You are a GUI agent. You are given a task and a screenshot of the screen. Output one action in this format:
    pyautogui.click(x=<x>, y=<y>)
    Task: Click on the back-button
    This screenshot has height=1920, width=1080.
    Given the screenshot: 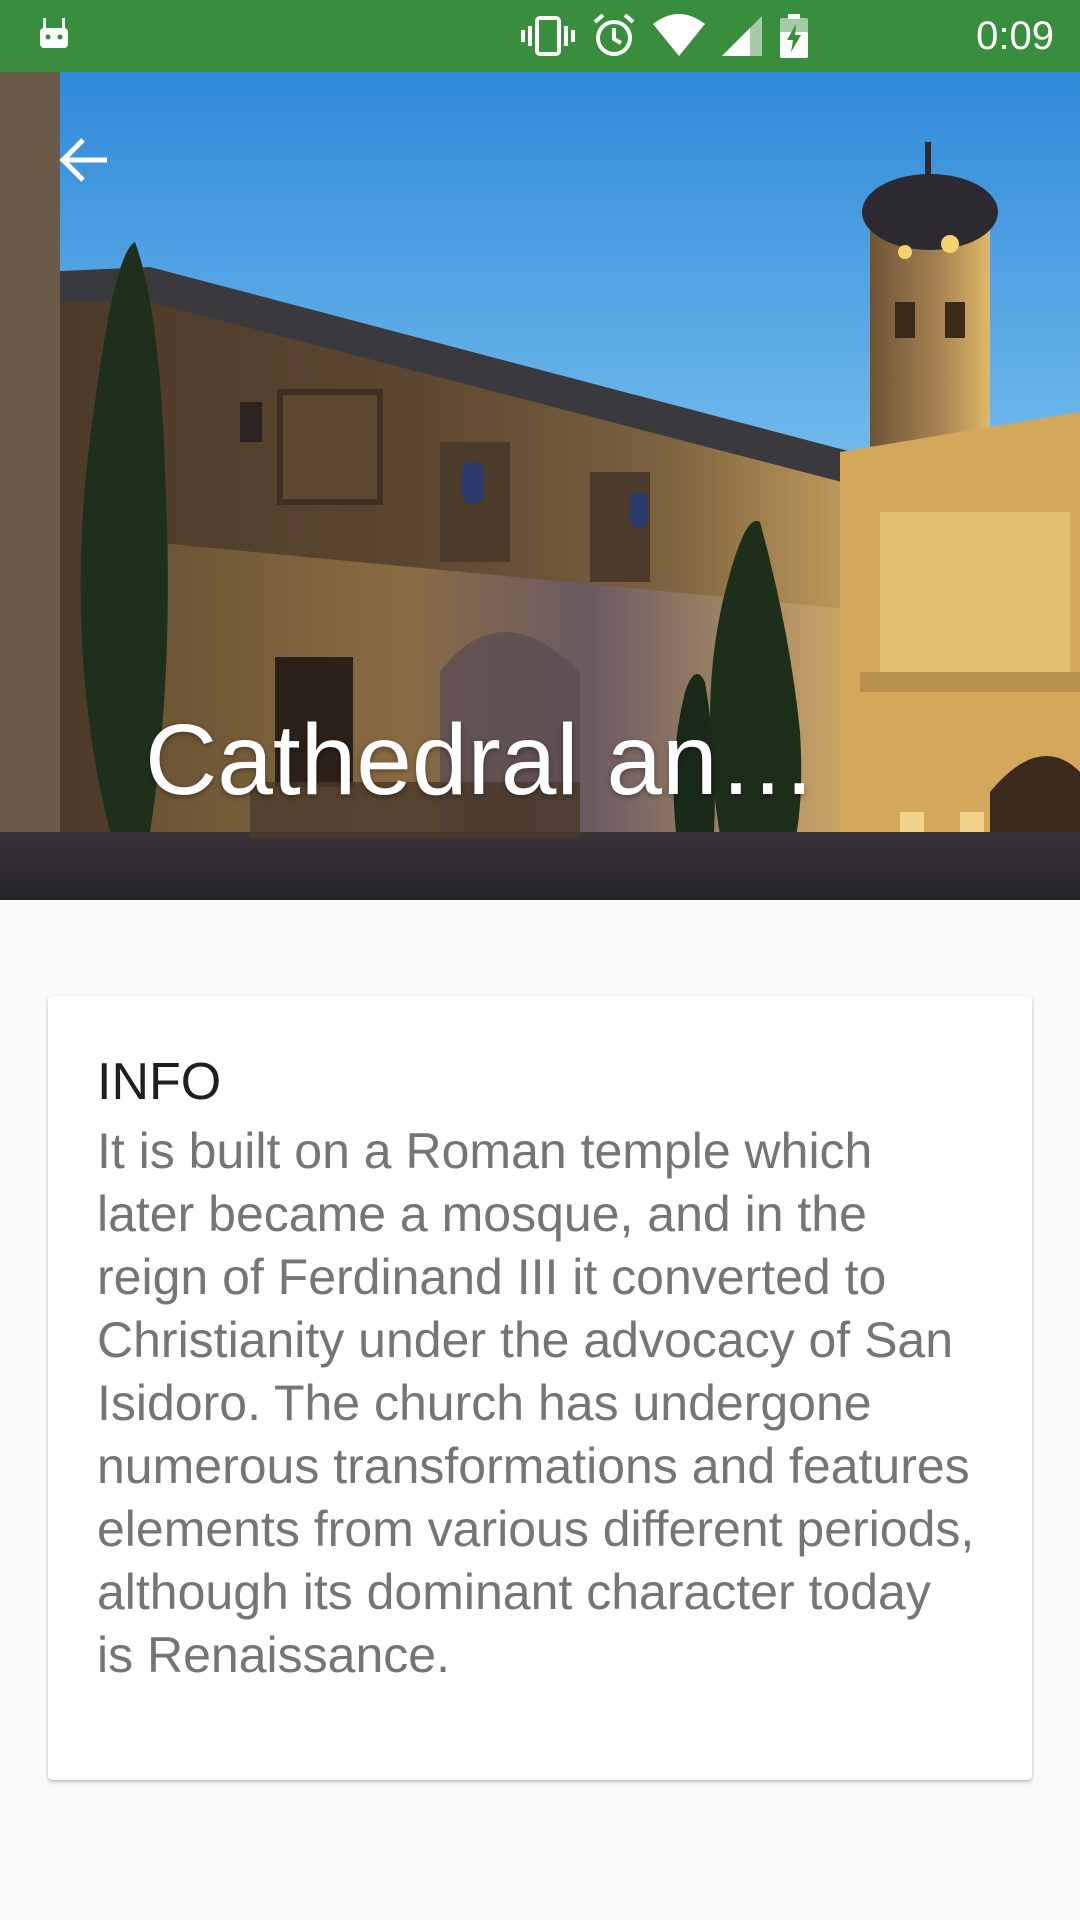 What is the action you would take?
    pyautogui.click(x=84, y=160)
    